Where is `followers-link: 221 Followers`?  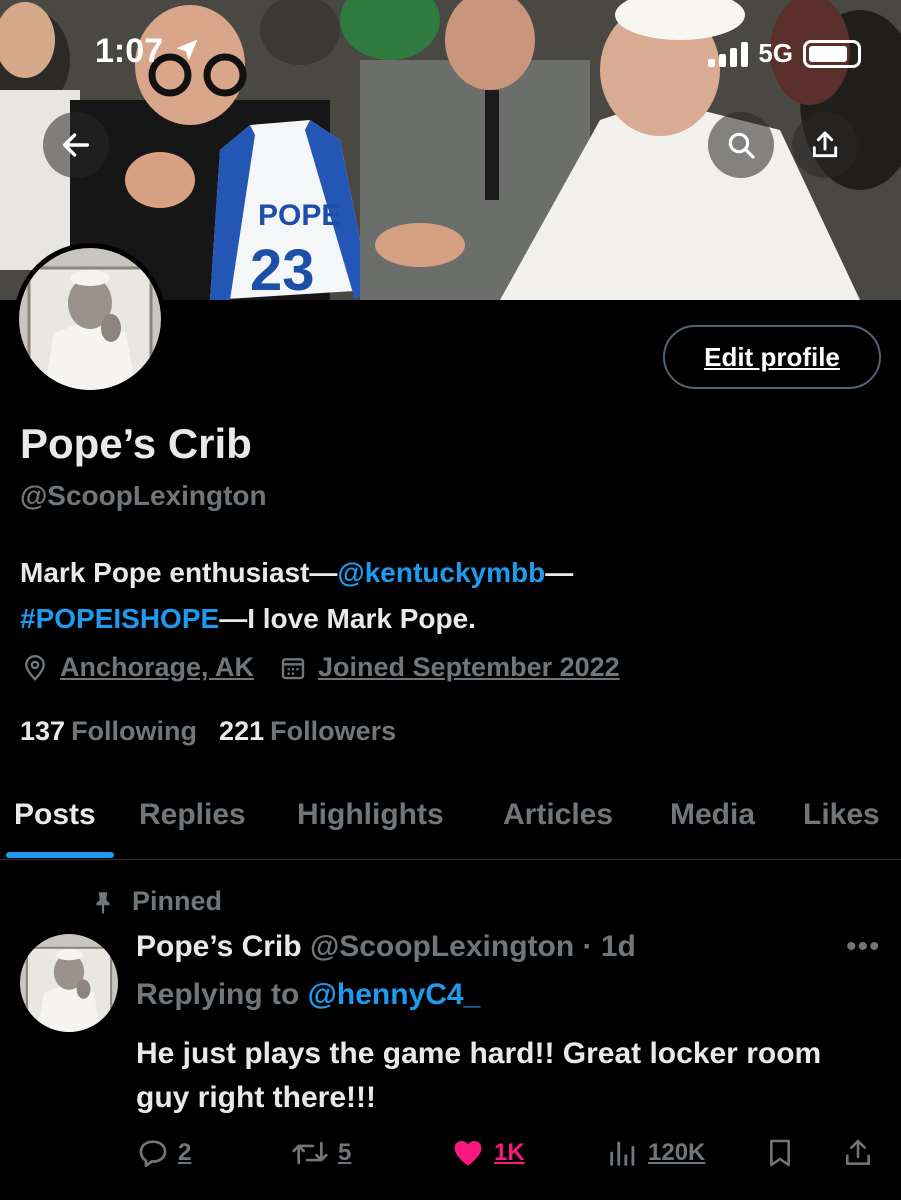 followers-link: 221 Followers is located at coordinates (307, 731).